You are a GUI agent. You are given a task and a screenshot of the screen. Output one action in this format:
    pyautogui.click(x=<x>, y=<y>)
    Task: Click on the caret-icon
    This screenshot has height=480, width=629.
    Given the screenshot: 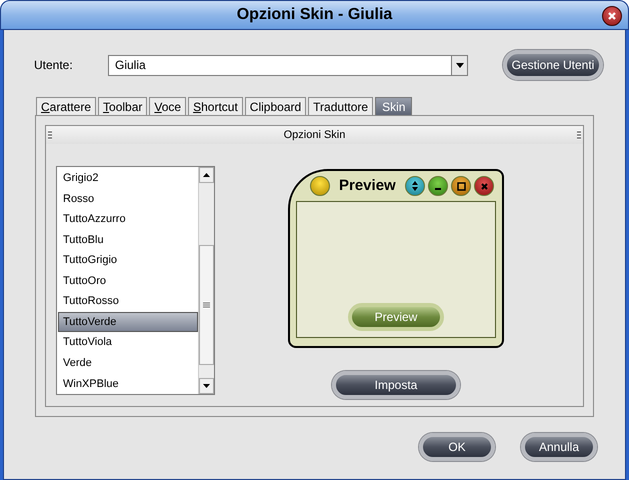 What is the action you would take?
    pyautogui.click(x=460, y=65)
    